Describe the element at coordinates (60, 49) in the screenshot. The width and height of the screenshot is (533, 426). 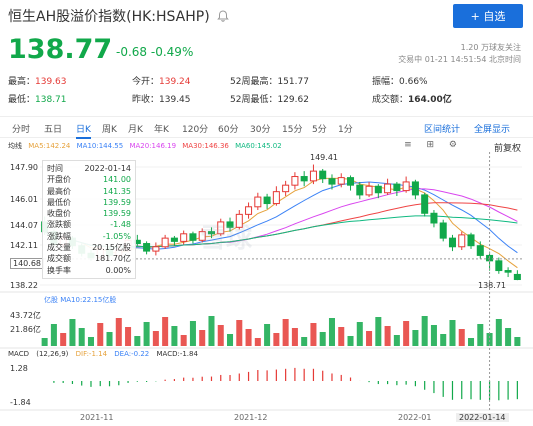
I see `current-price: 138.77` at that location.